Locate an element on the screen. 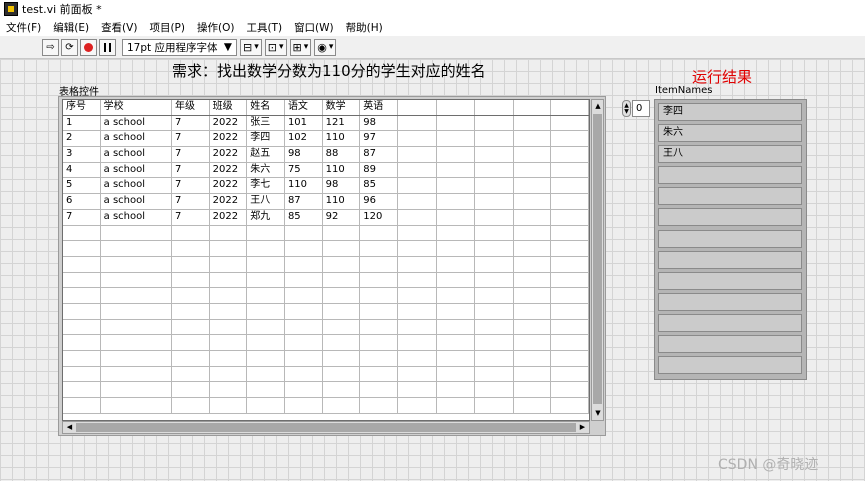 This screenshot has height=481, width=865. table-cell: 朱六 is located at coordinates (266, 170).